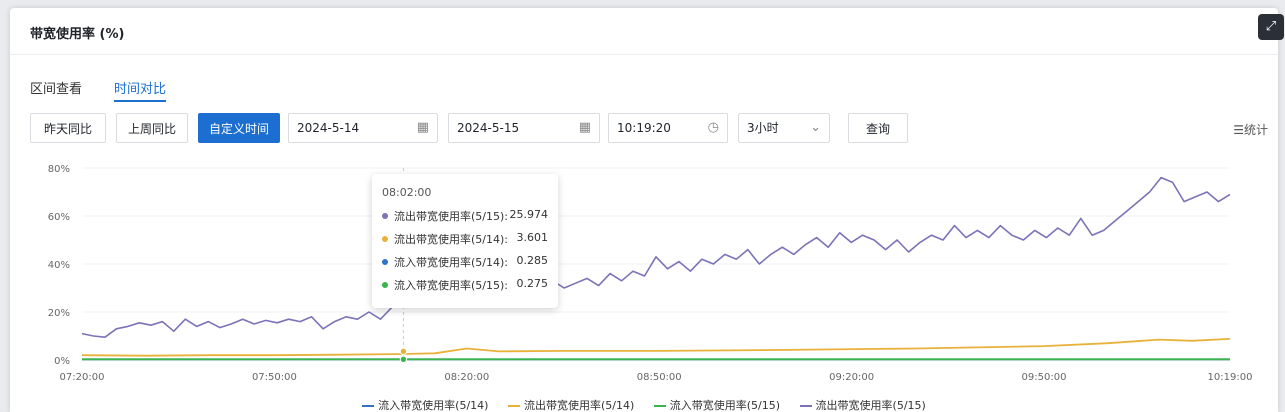  I want to click on series-line, so click(656, 347).